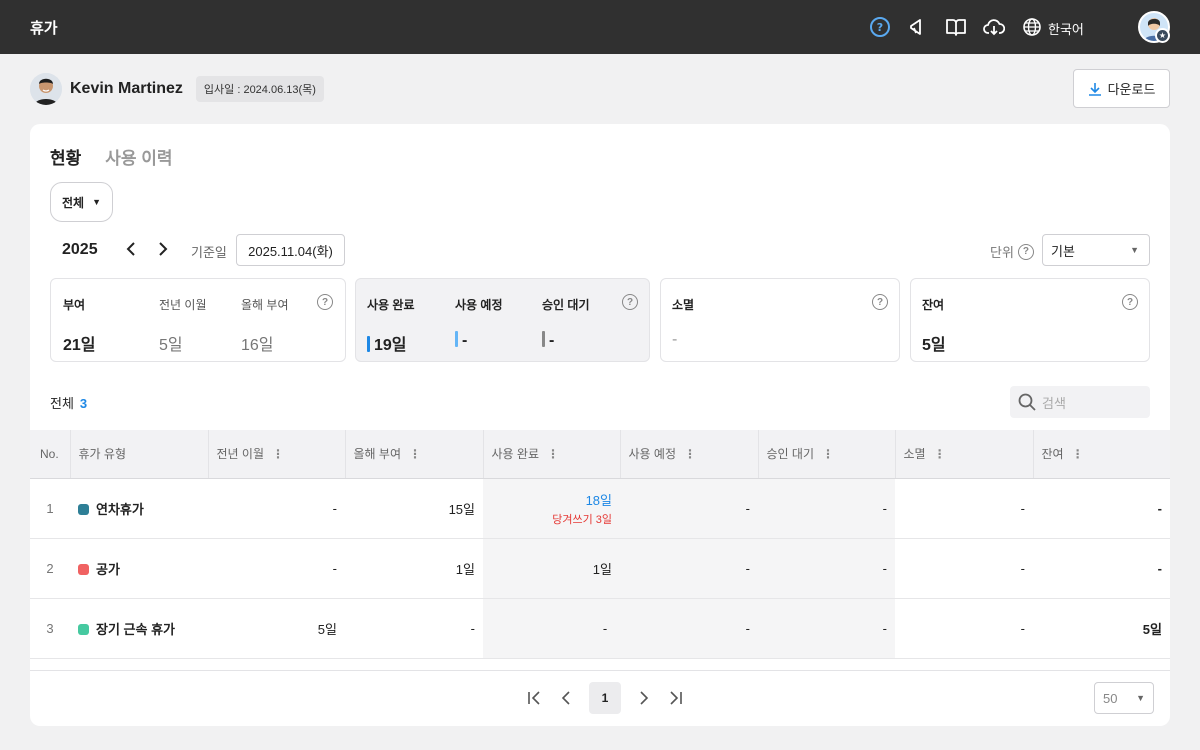 The height and width of the screenshot is (750, 1200). What do you see at coordinates (46, 89) in the screenshot?
I see `employee-avatar` at bounding box center [46, 89].